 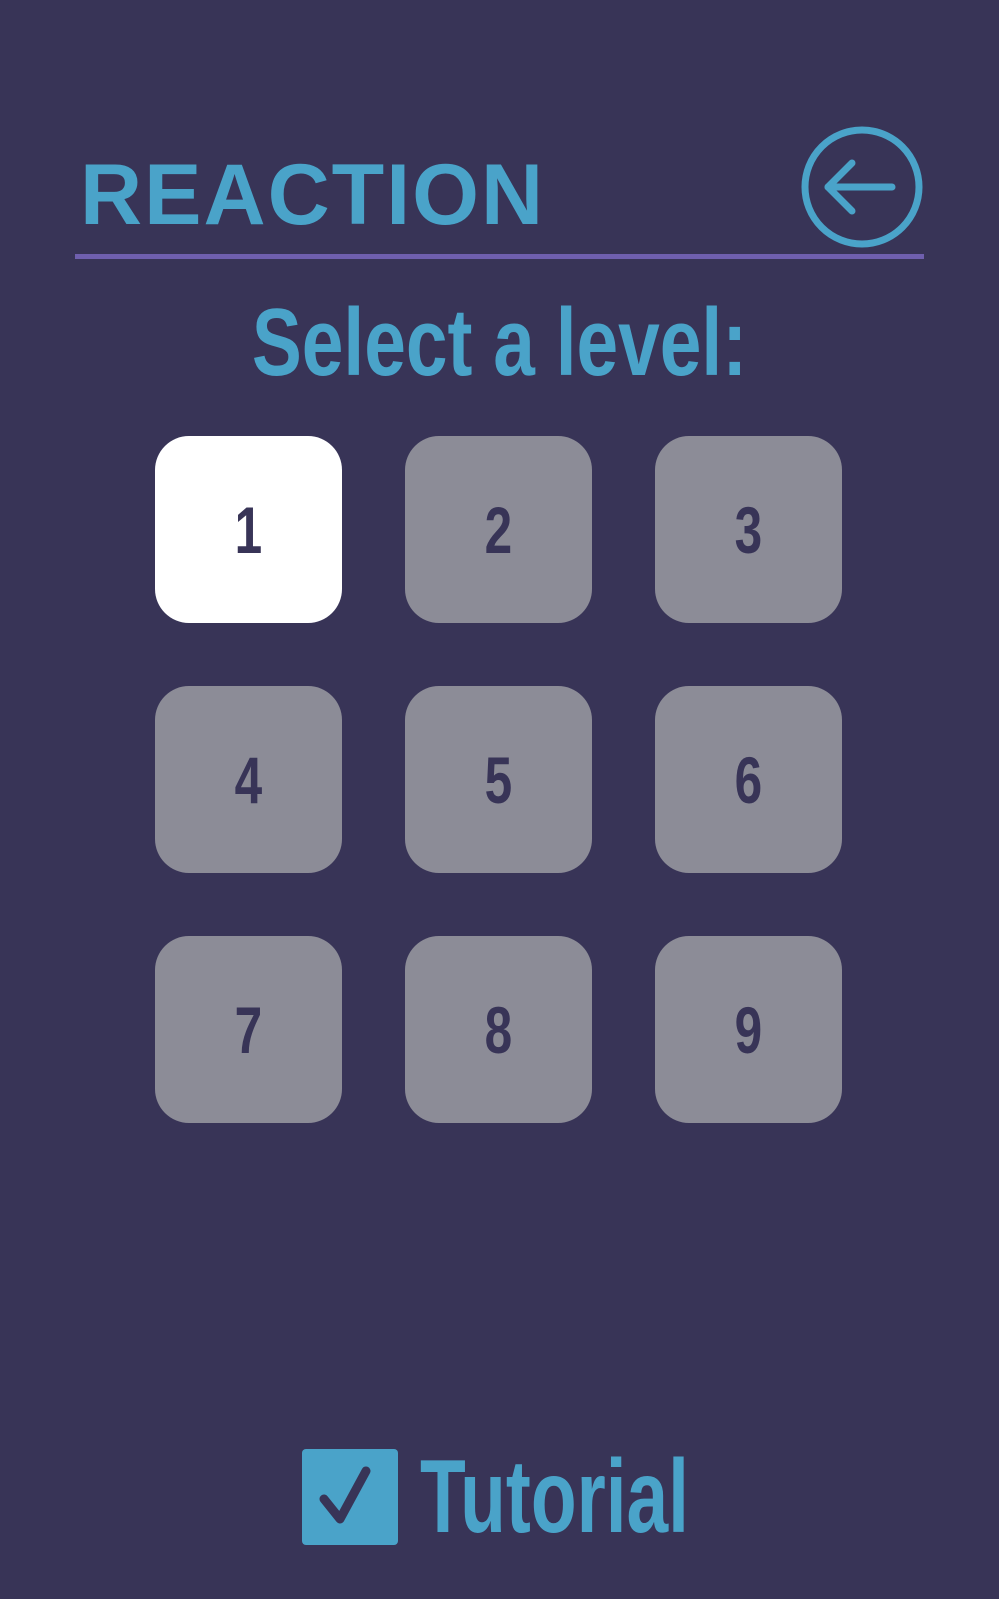 I want to click on level-number: 1, so click(x=248, y=529).